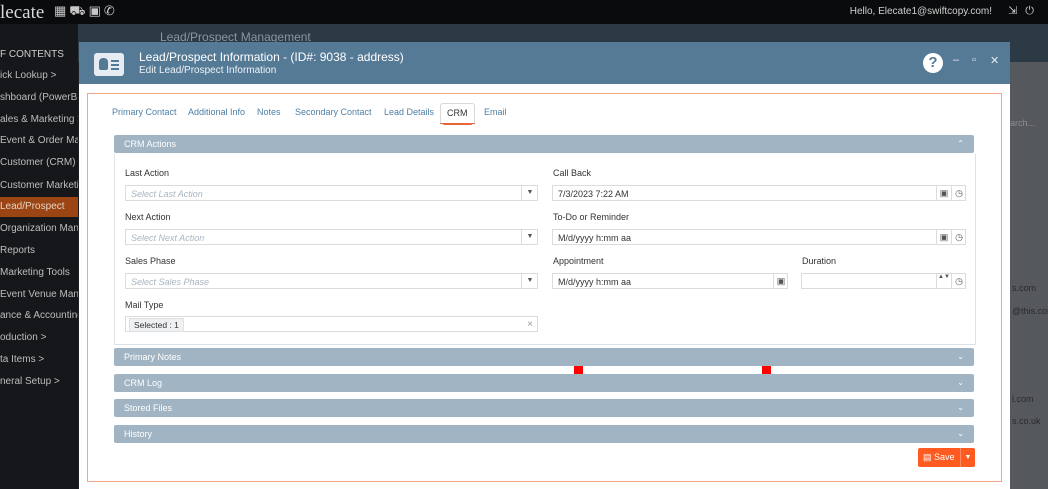 The height and width of the screenshot is (489, 1048). What do you see at coordinates (974, 60) in the screenshot?
I see `maximize-button: ▫` at bounding box center [974, 60].